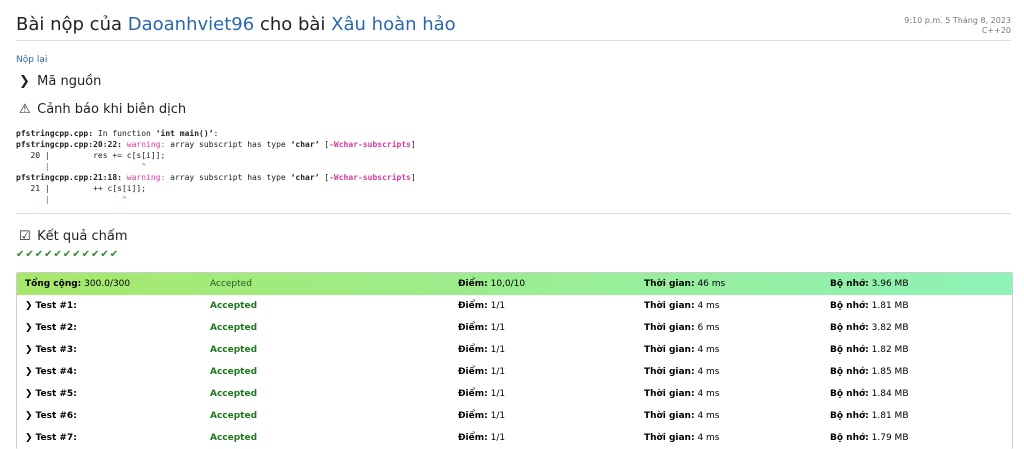 This screenshot has height=449, width=1024. What do you see at coordinates (51, 394) in the screenshot?
I see `test-toggle: ❯ Test #5:` at bounding box center [51, 394].